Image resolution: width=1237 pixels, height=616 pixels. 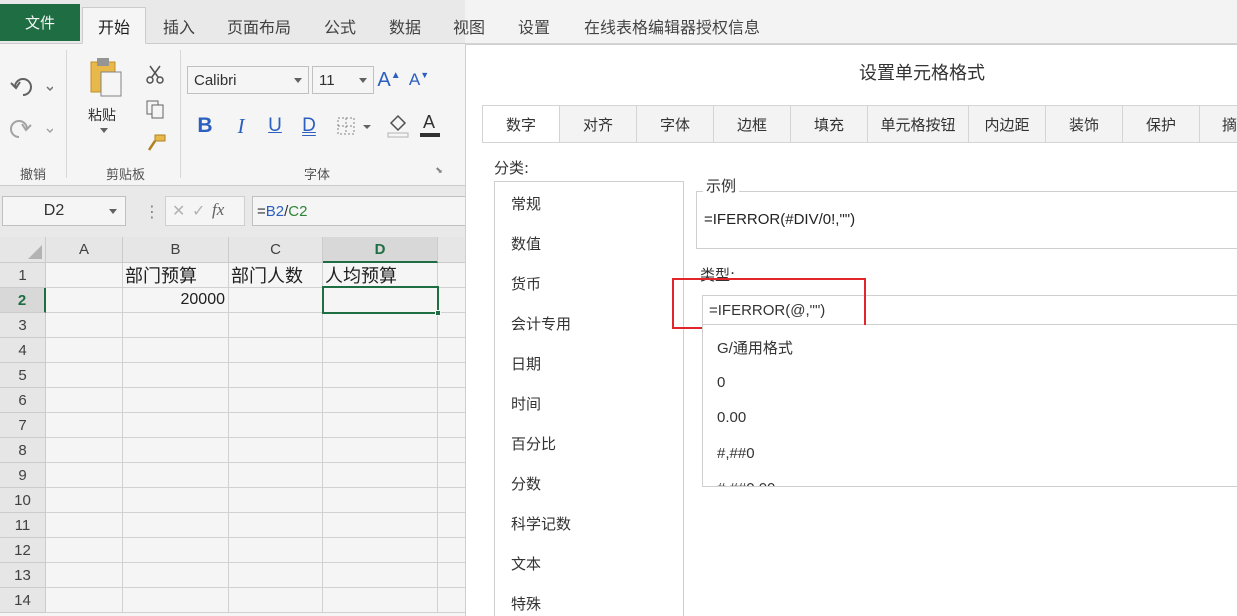 I want to click on dialog-tab-decoration: 装饰, so click(x=1084, y=124).